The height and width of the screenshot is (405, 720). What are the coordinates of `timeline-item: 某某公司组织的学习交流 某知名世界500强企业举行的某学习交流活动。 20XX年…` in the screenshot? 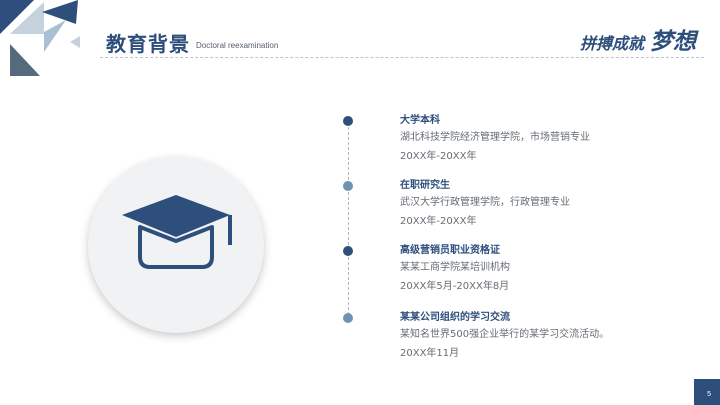 It's located at (504, 337).